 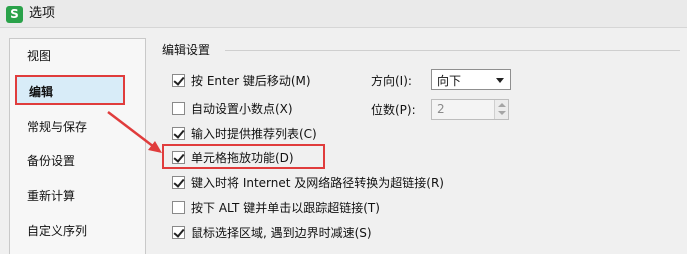 What do you see at coordinates (57, 127) in the screenshot?
I see `sidebar-item-label: 常规与保存` at bounding box center [57, 127].